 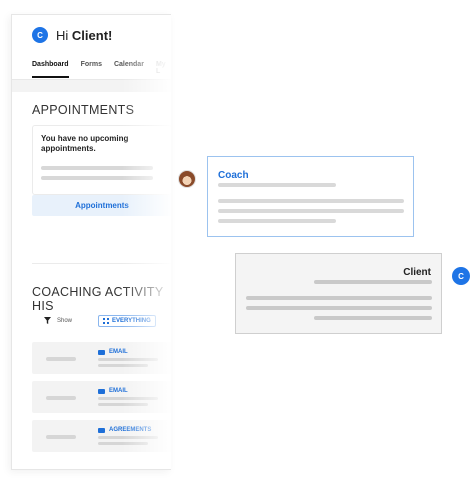 I want to click on filter-icon, so click(x=47, y=320).